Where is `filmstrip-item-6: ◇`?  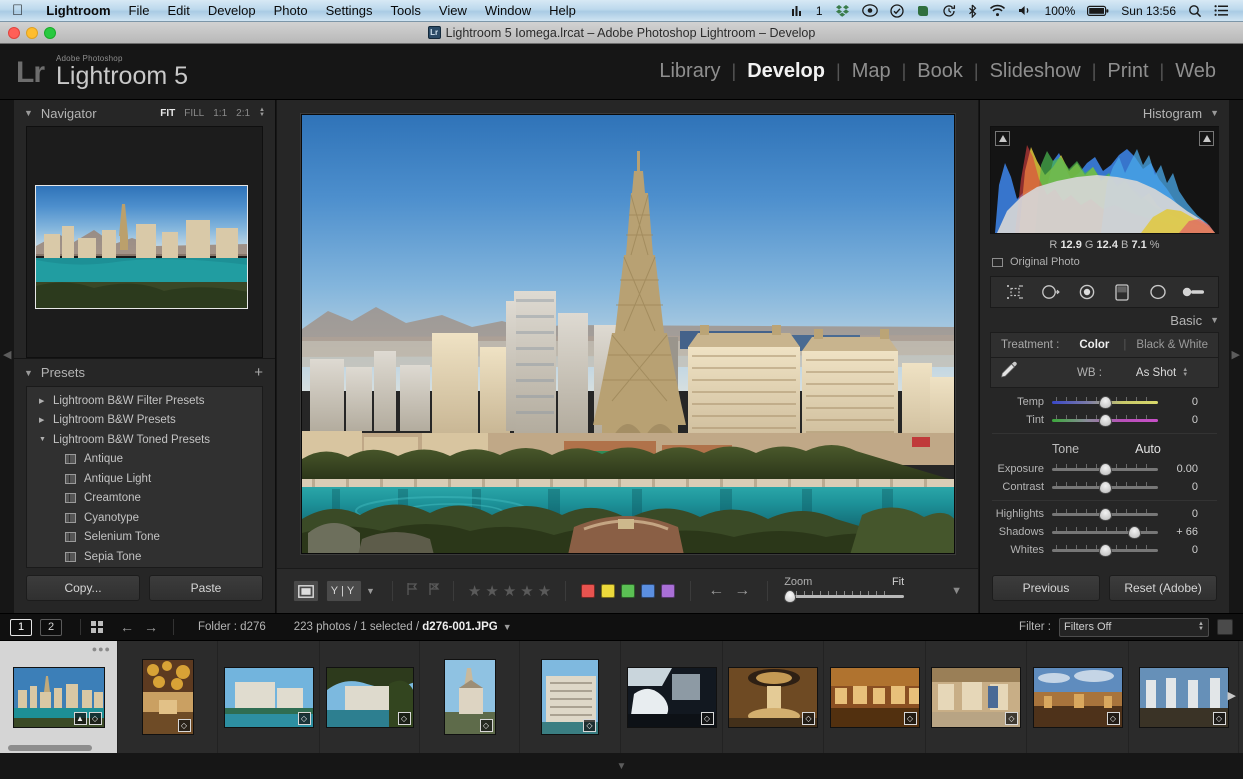 filmstrip-item-6: ◇ is located at coordinates (672, 697).